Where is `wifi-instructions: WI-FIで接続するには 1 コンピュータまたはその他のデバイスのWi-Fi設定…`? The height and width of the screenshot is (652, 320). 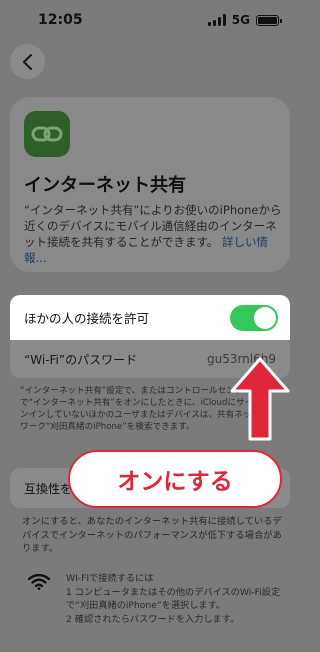
wifi-instructions: WI-FIで接続するには 1 コンピュータまたはその他のデバイスのWi-Fi設定… is located at coordinates (157, 599).